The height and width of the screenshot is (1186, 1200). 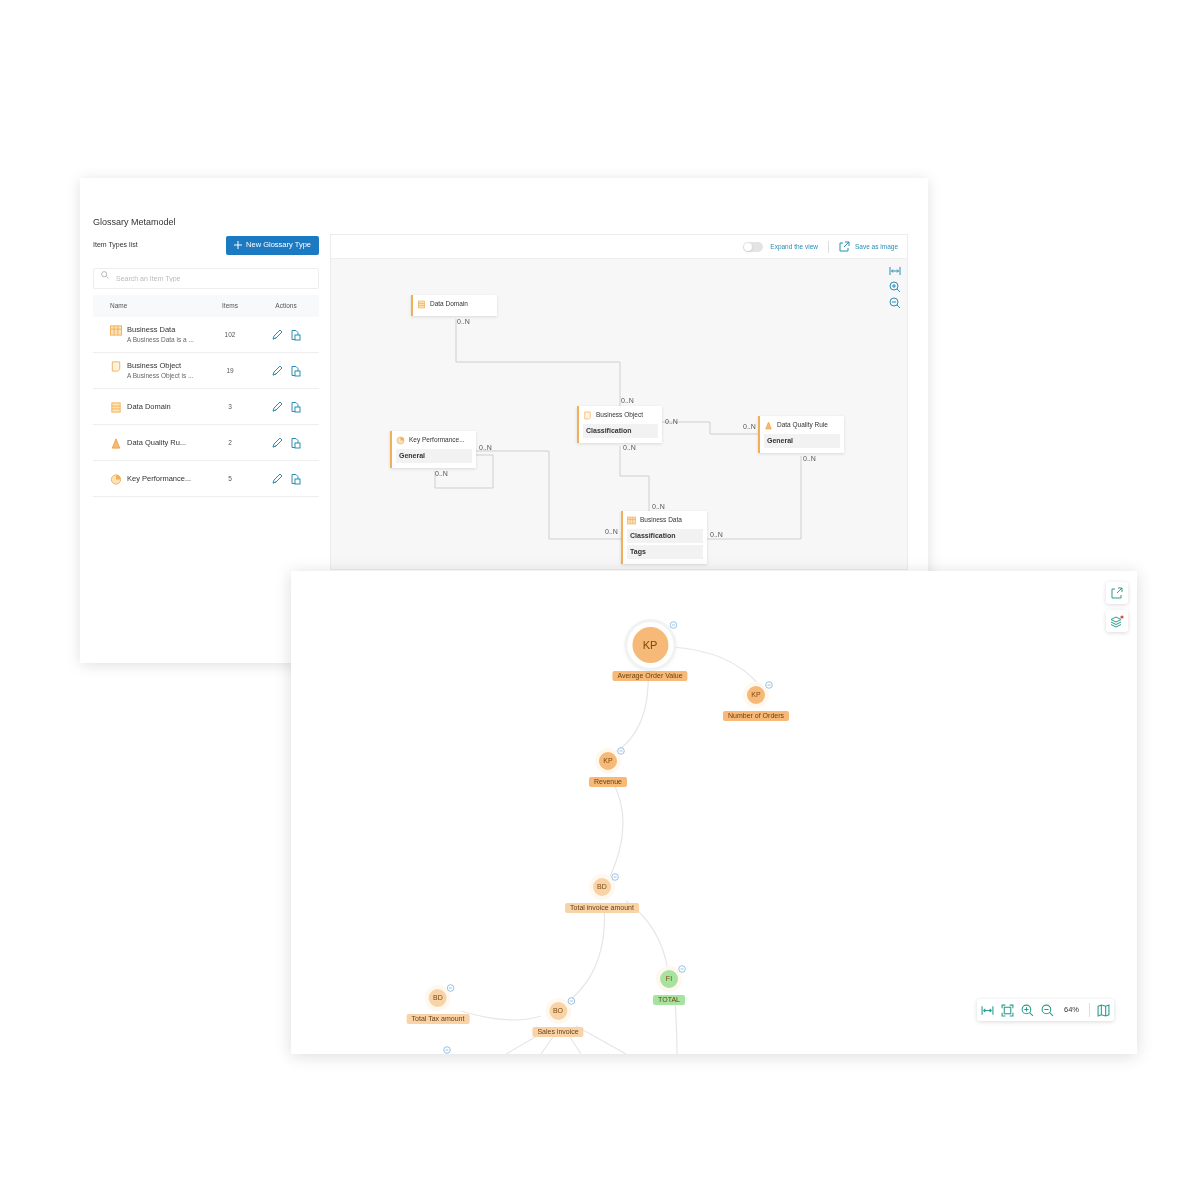 I want to click on plus-icon, so click(x=238, y=245).